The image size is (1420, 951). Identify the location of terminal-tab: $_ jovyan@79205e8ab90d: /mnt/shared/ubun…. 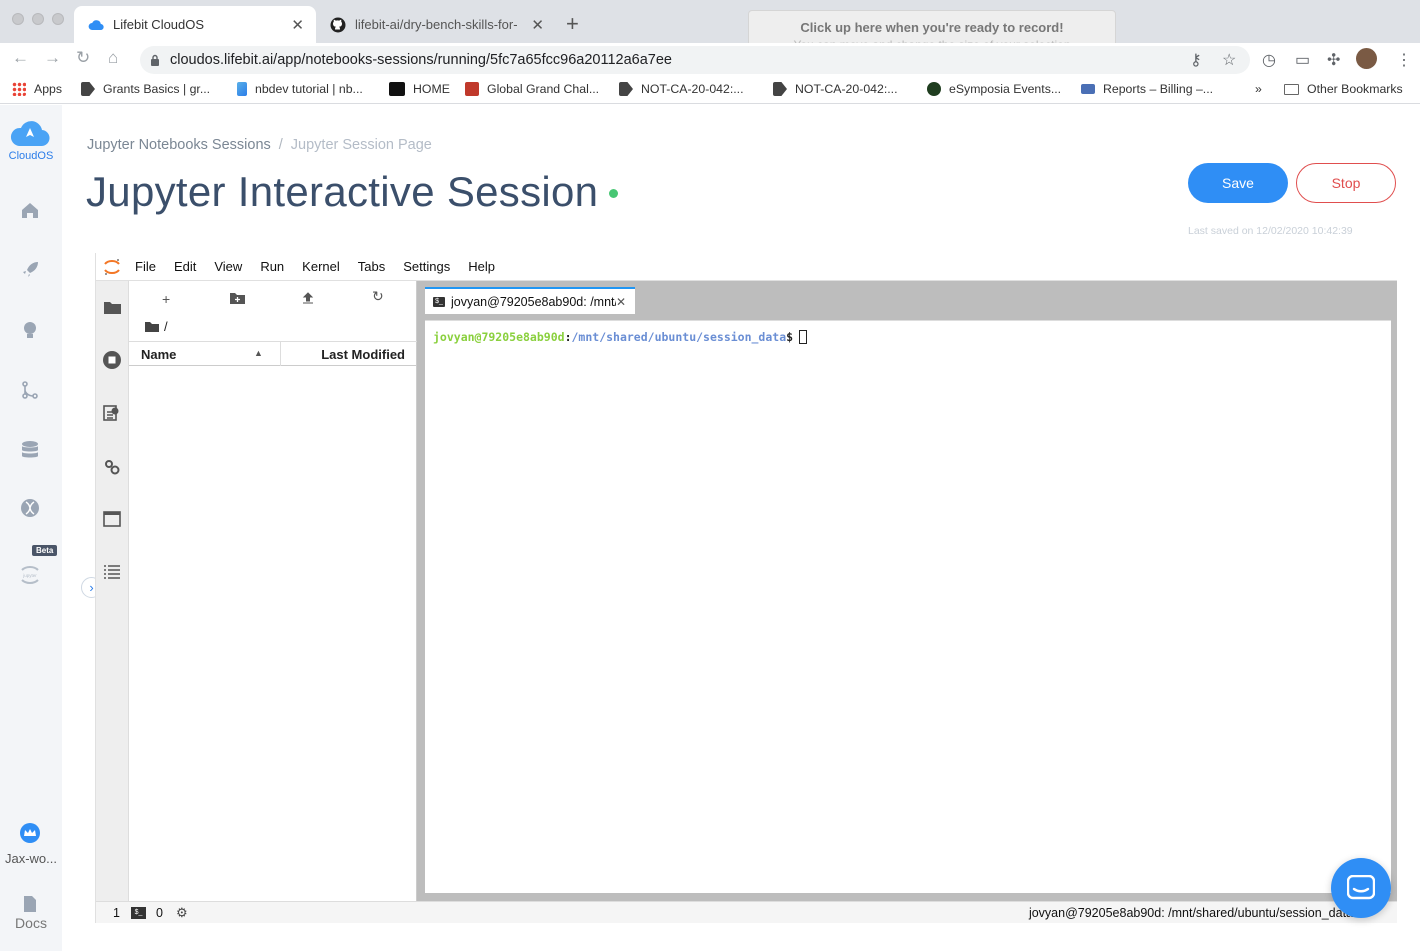
(530, 300).